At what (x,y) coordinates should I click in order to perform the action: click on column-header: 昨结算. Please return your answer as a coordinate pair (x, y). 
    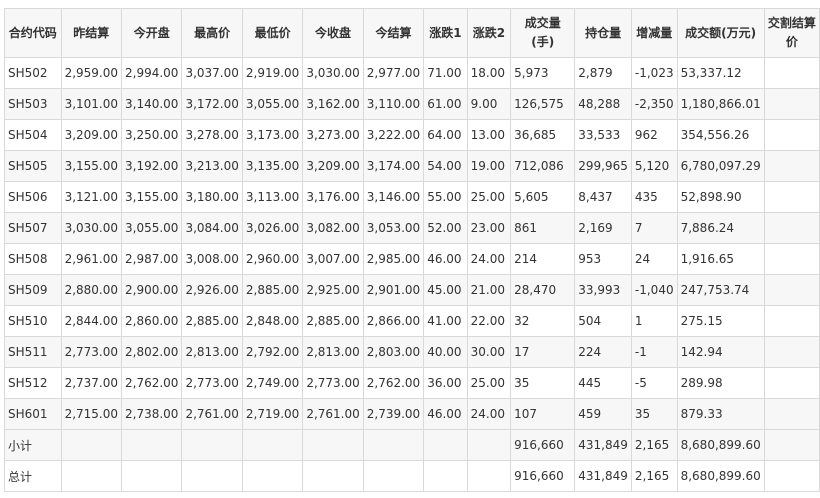
    Looking at the image, I should click on (91, 33).